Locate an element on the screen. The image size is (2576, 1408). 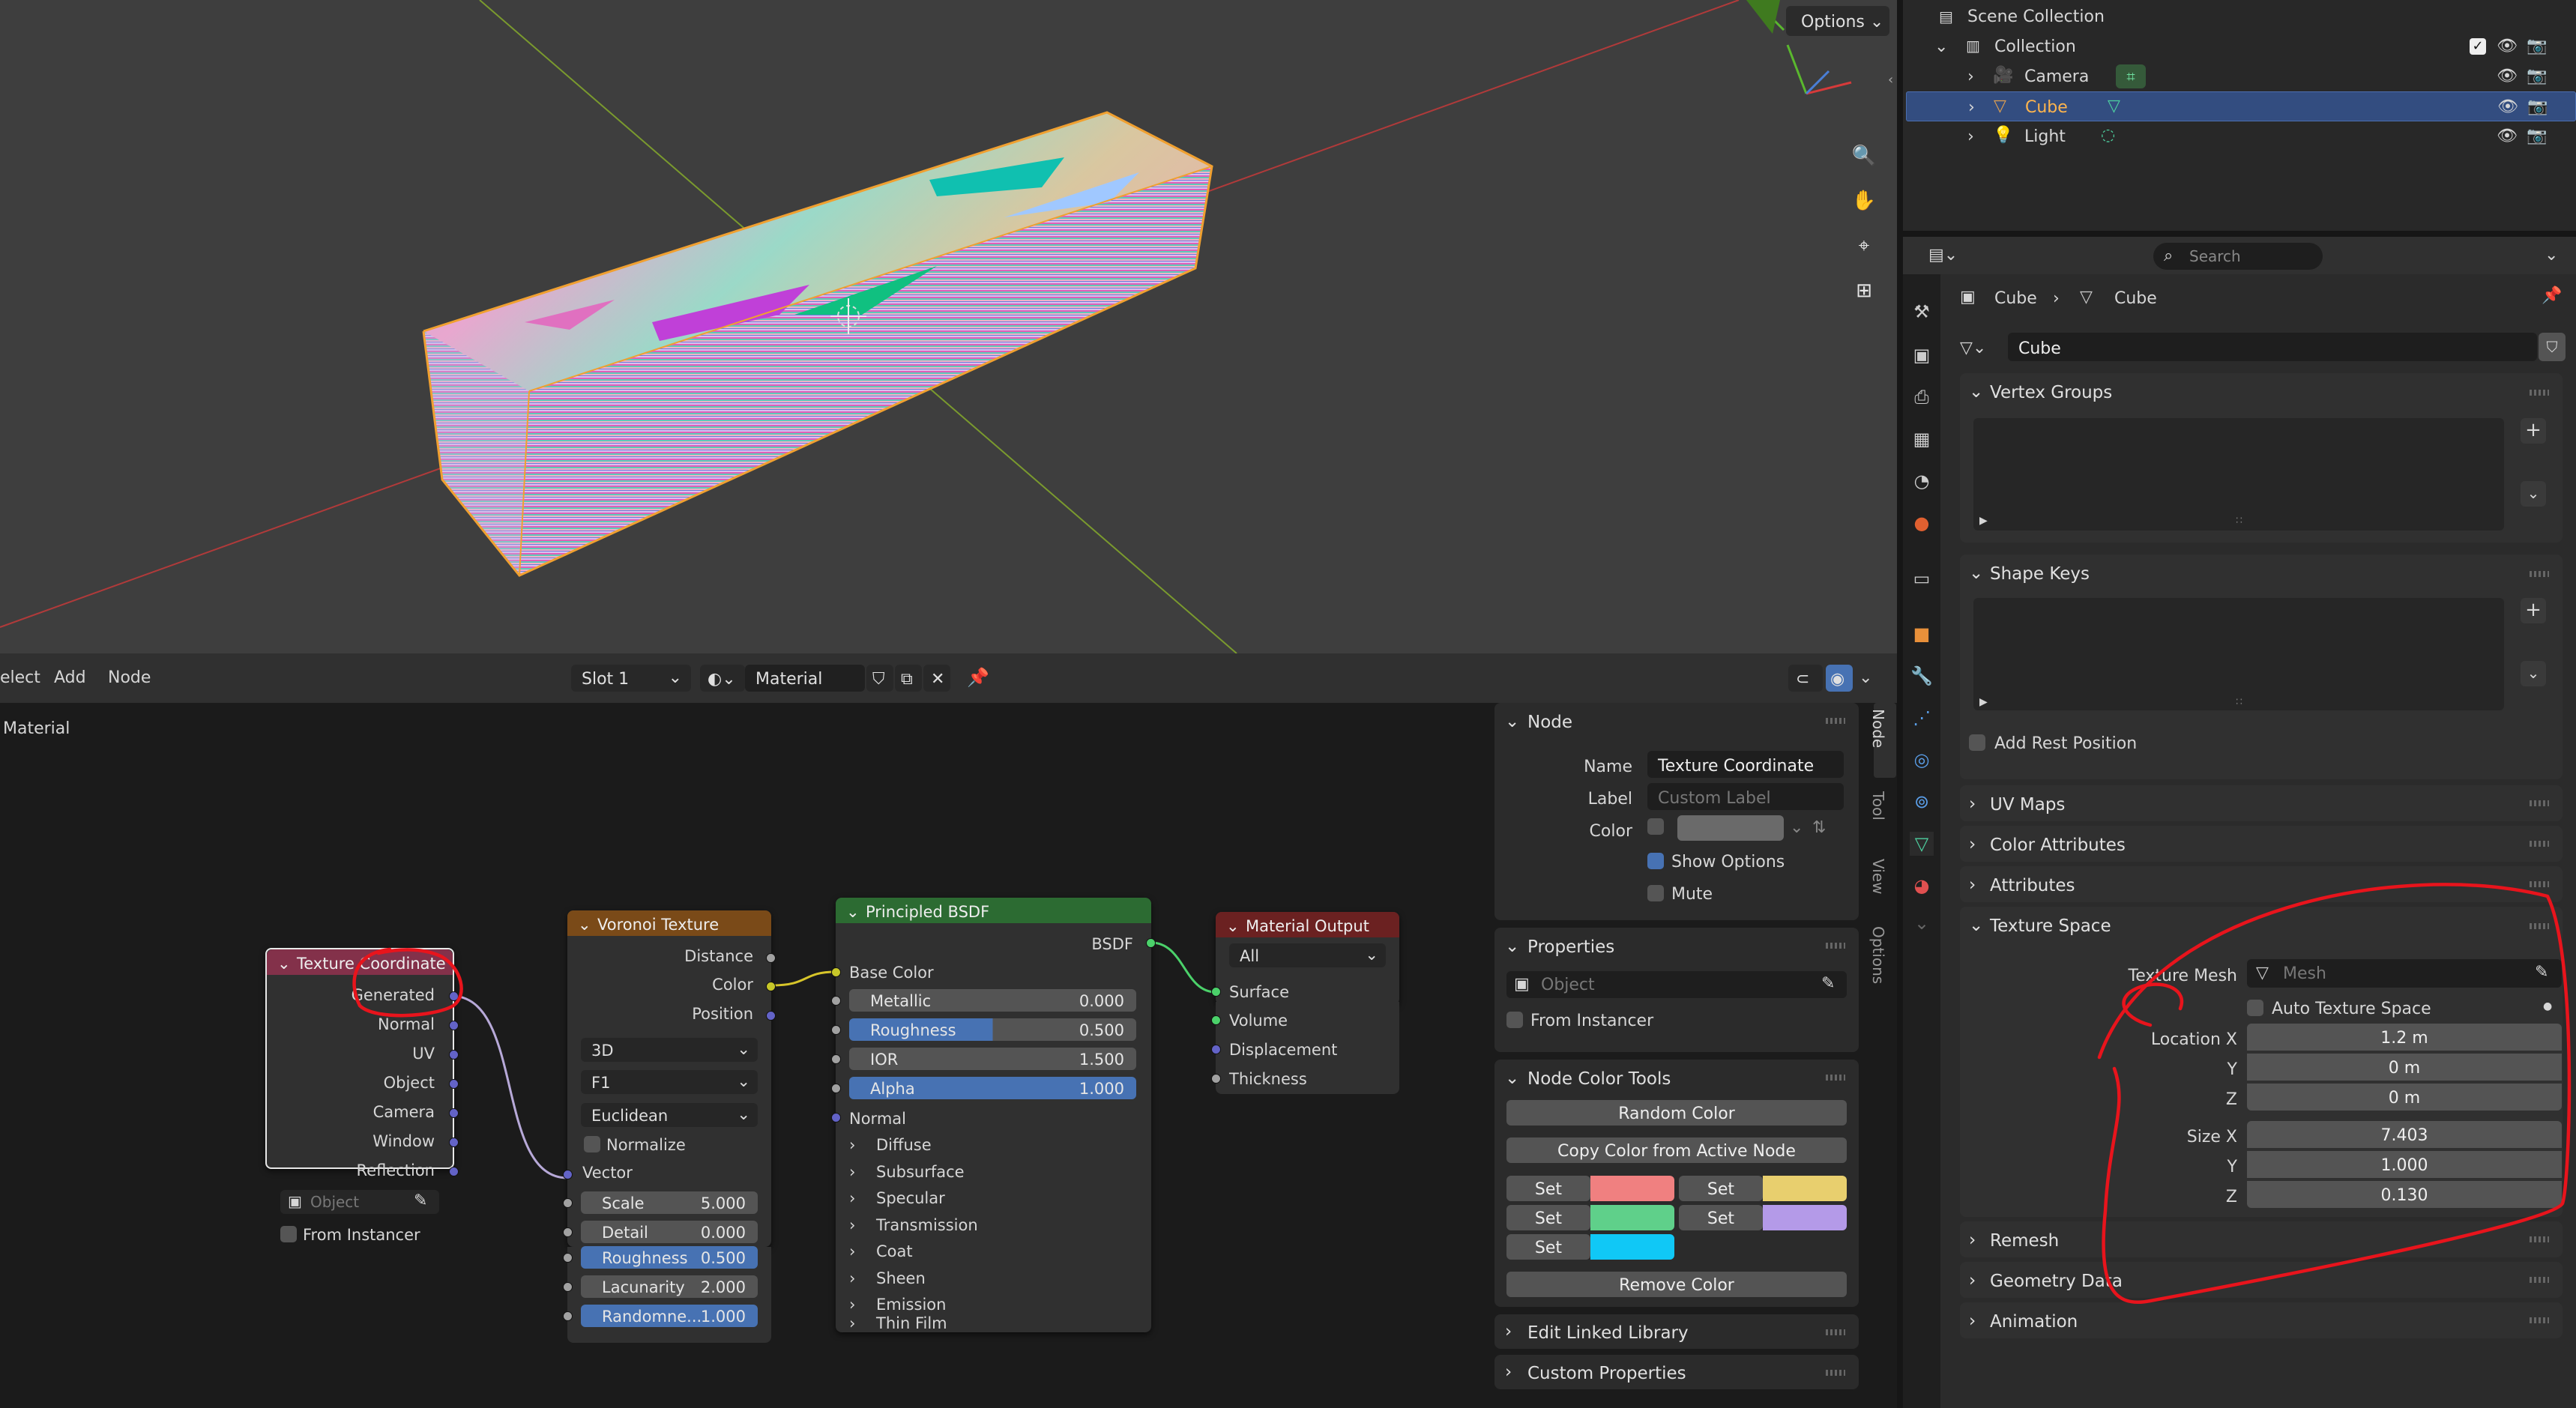
outliner-row-cube: › ▽ Cube ▽ 👁 📷 is located at coordinates (2241, 106).